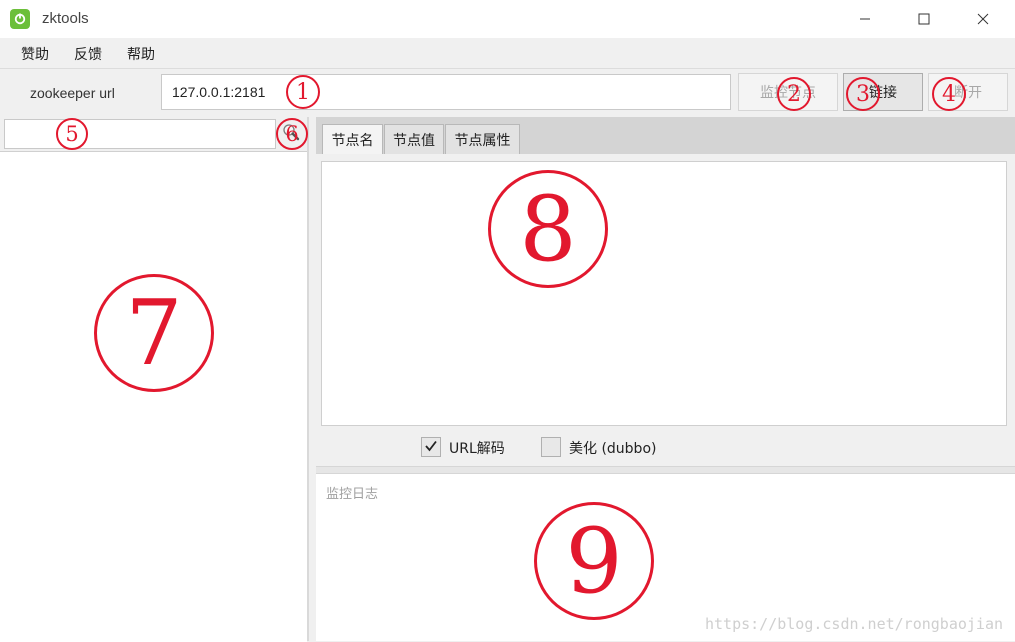 The height and width of the screenshot is (642, 1015). I want to click on watermark: https://blog.csdn.net/rongbaojian, so click(853, 624).